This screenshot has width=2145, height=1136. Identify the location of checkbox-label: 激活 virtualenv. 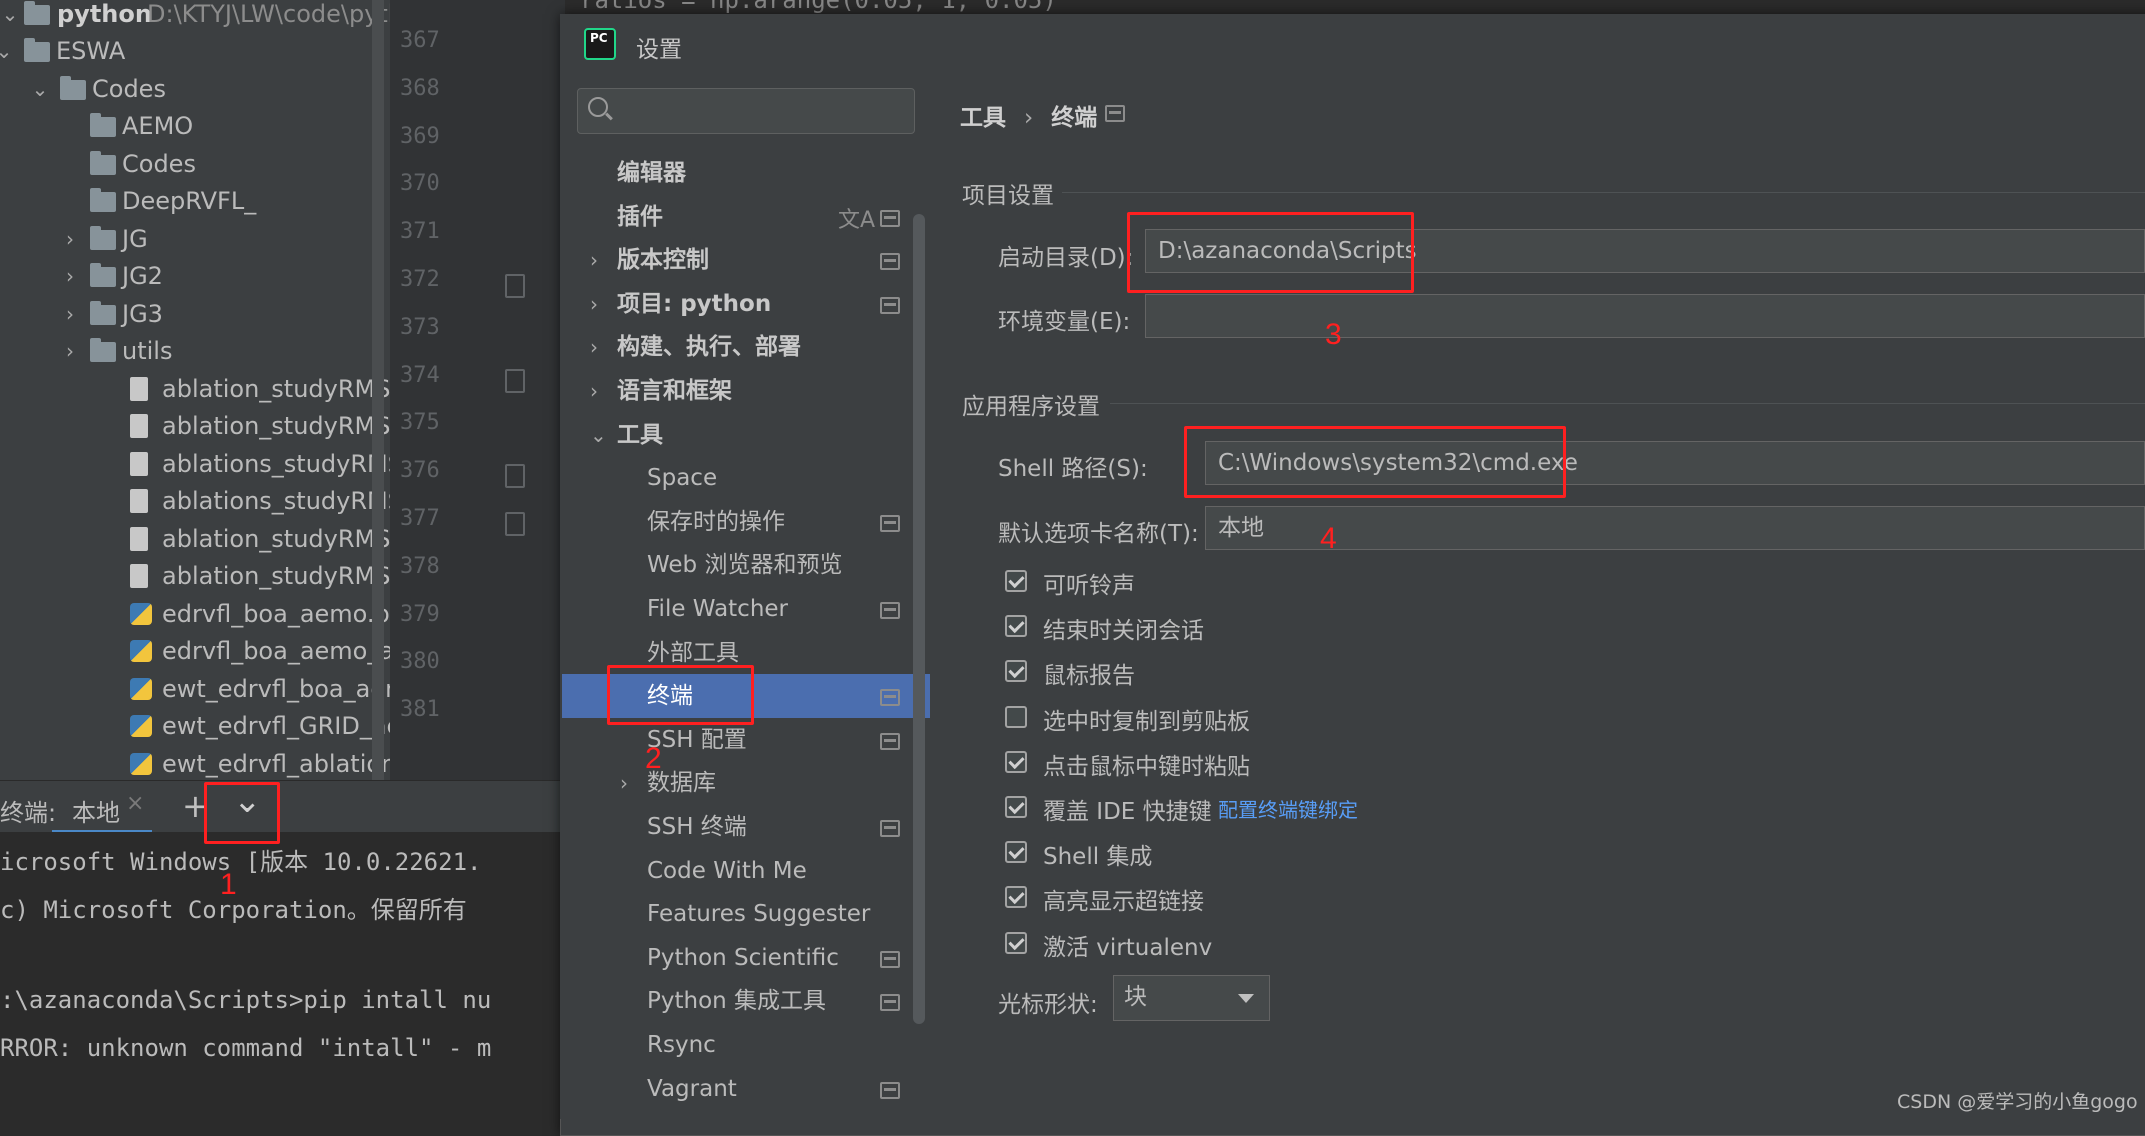
(1127, 945).